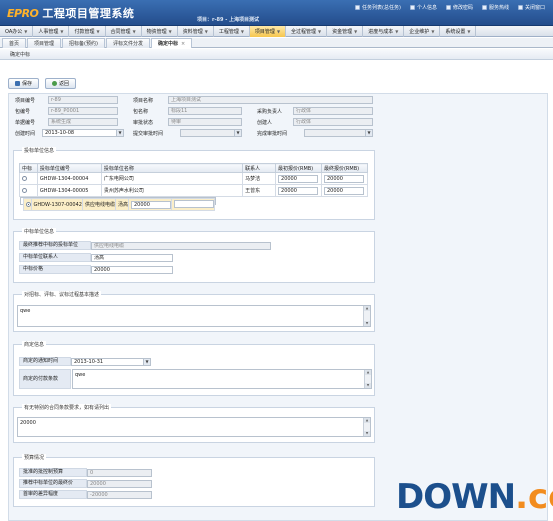  I want to click on package-name-field: 标段11, so click(205, 111).